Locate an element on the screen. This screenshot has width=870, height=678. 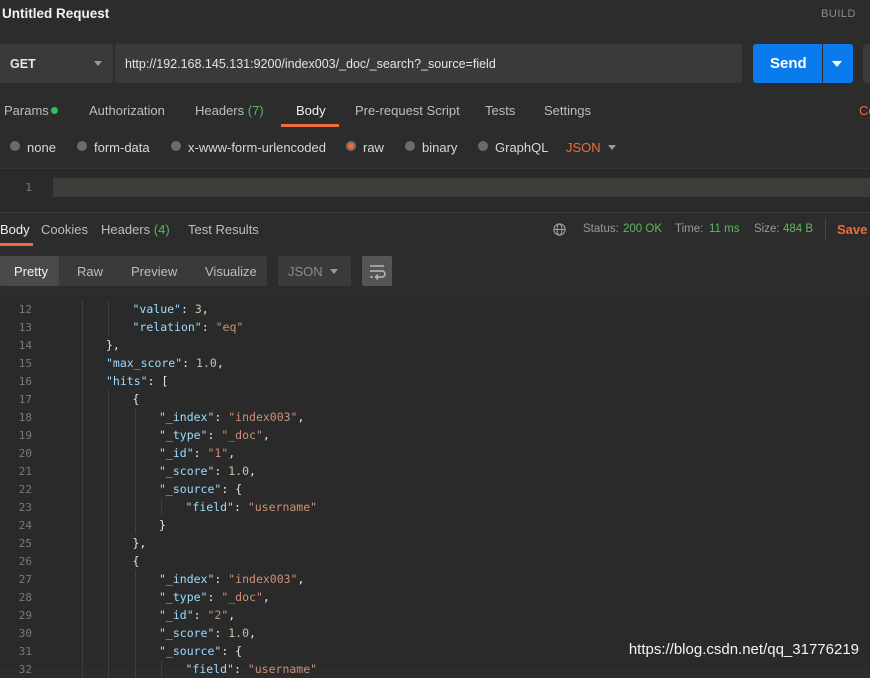
line-number: 22 is located at coordinates (25, 489).